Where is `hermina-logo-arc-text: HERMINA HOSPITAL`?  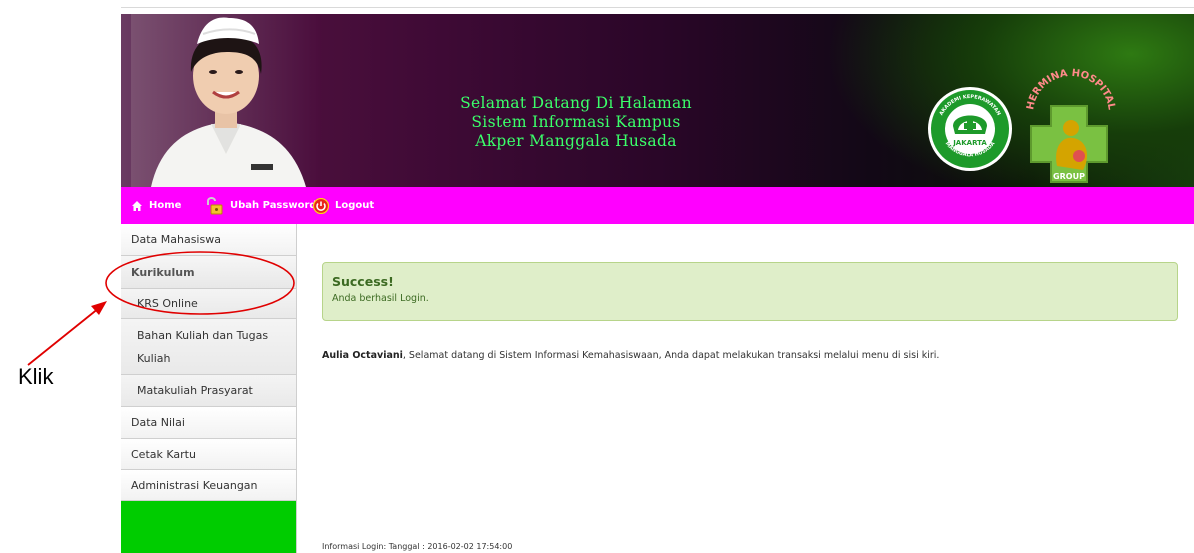
hermina-logo-arc-text: HERMINA HOSPITAL is located at coordinates (1071, 89).